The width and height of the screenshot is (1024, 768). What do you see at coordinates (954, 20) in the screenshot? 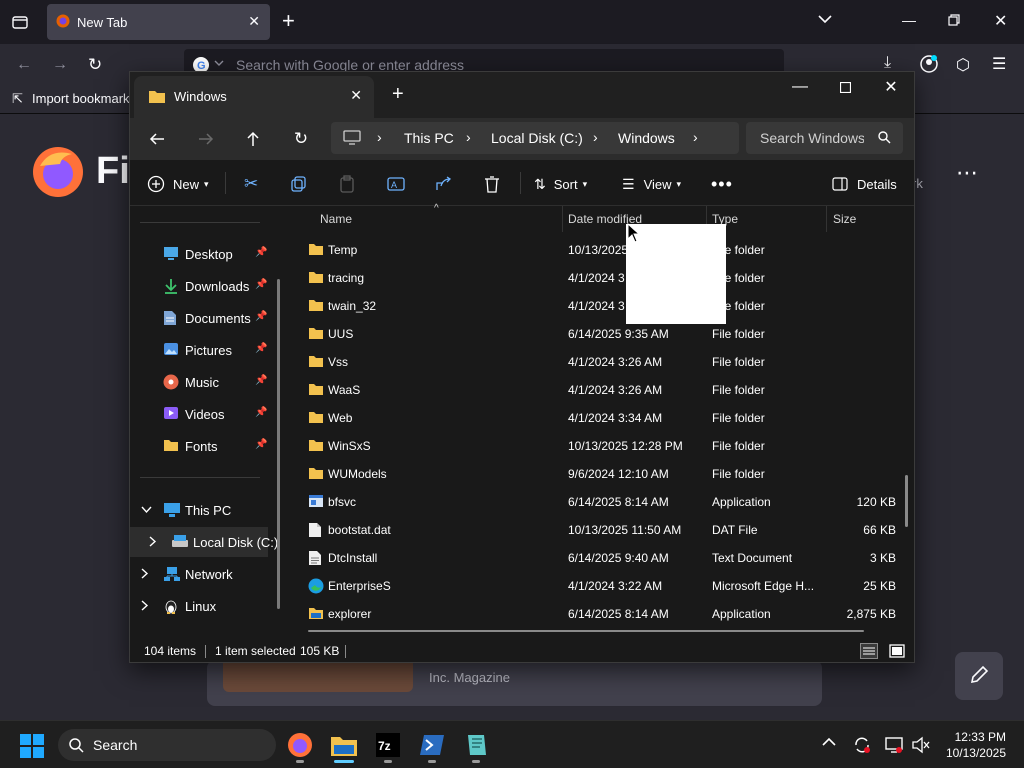
I see `restore-icon` at bounding box center [954, 20].